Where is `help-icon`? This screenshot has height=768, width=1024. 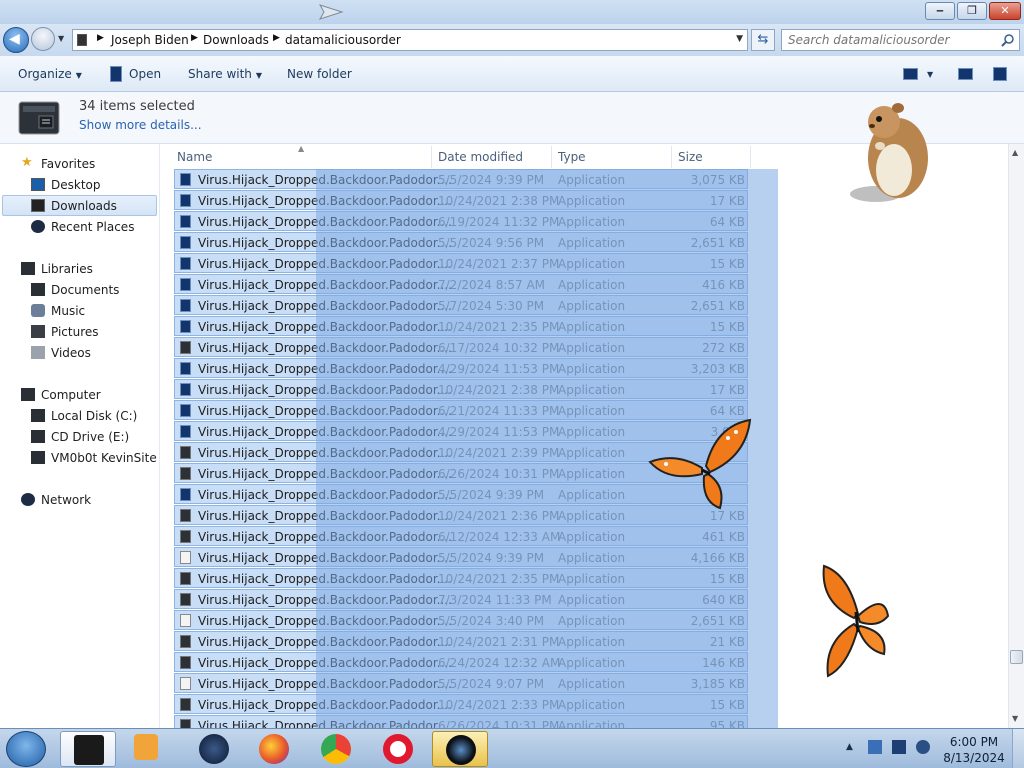 help-icon is located at coordinates (1000, 74).